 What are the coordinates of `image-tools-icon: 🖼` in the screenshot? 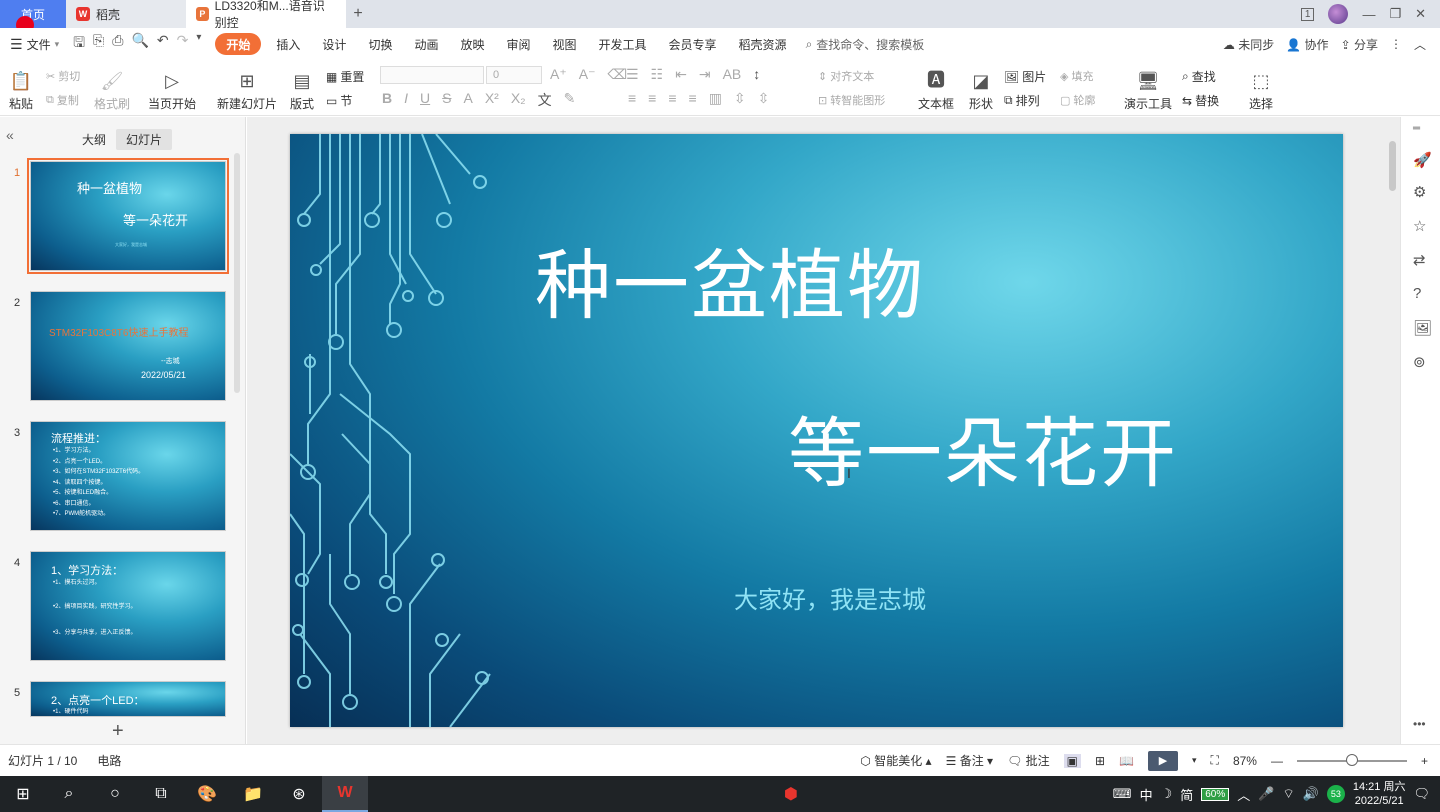 It's located at (1422, 328).